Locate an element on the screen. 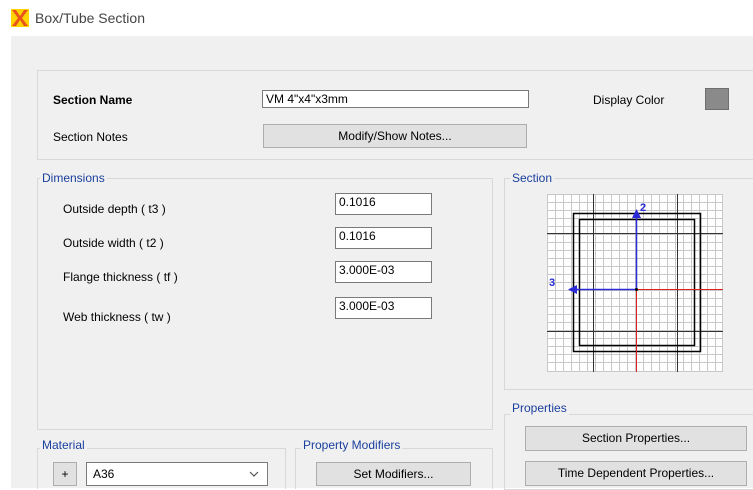 The height and width of the screenshot is (490, 753). display-color-swatch is located at coordinates (717, 99).